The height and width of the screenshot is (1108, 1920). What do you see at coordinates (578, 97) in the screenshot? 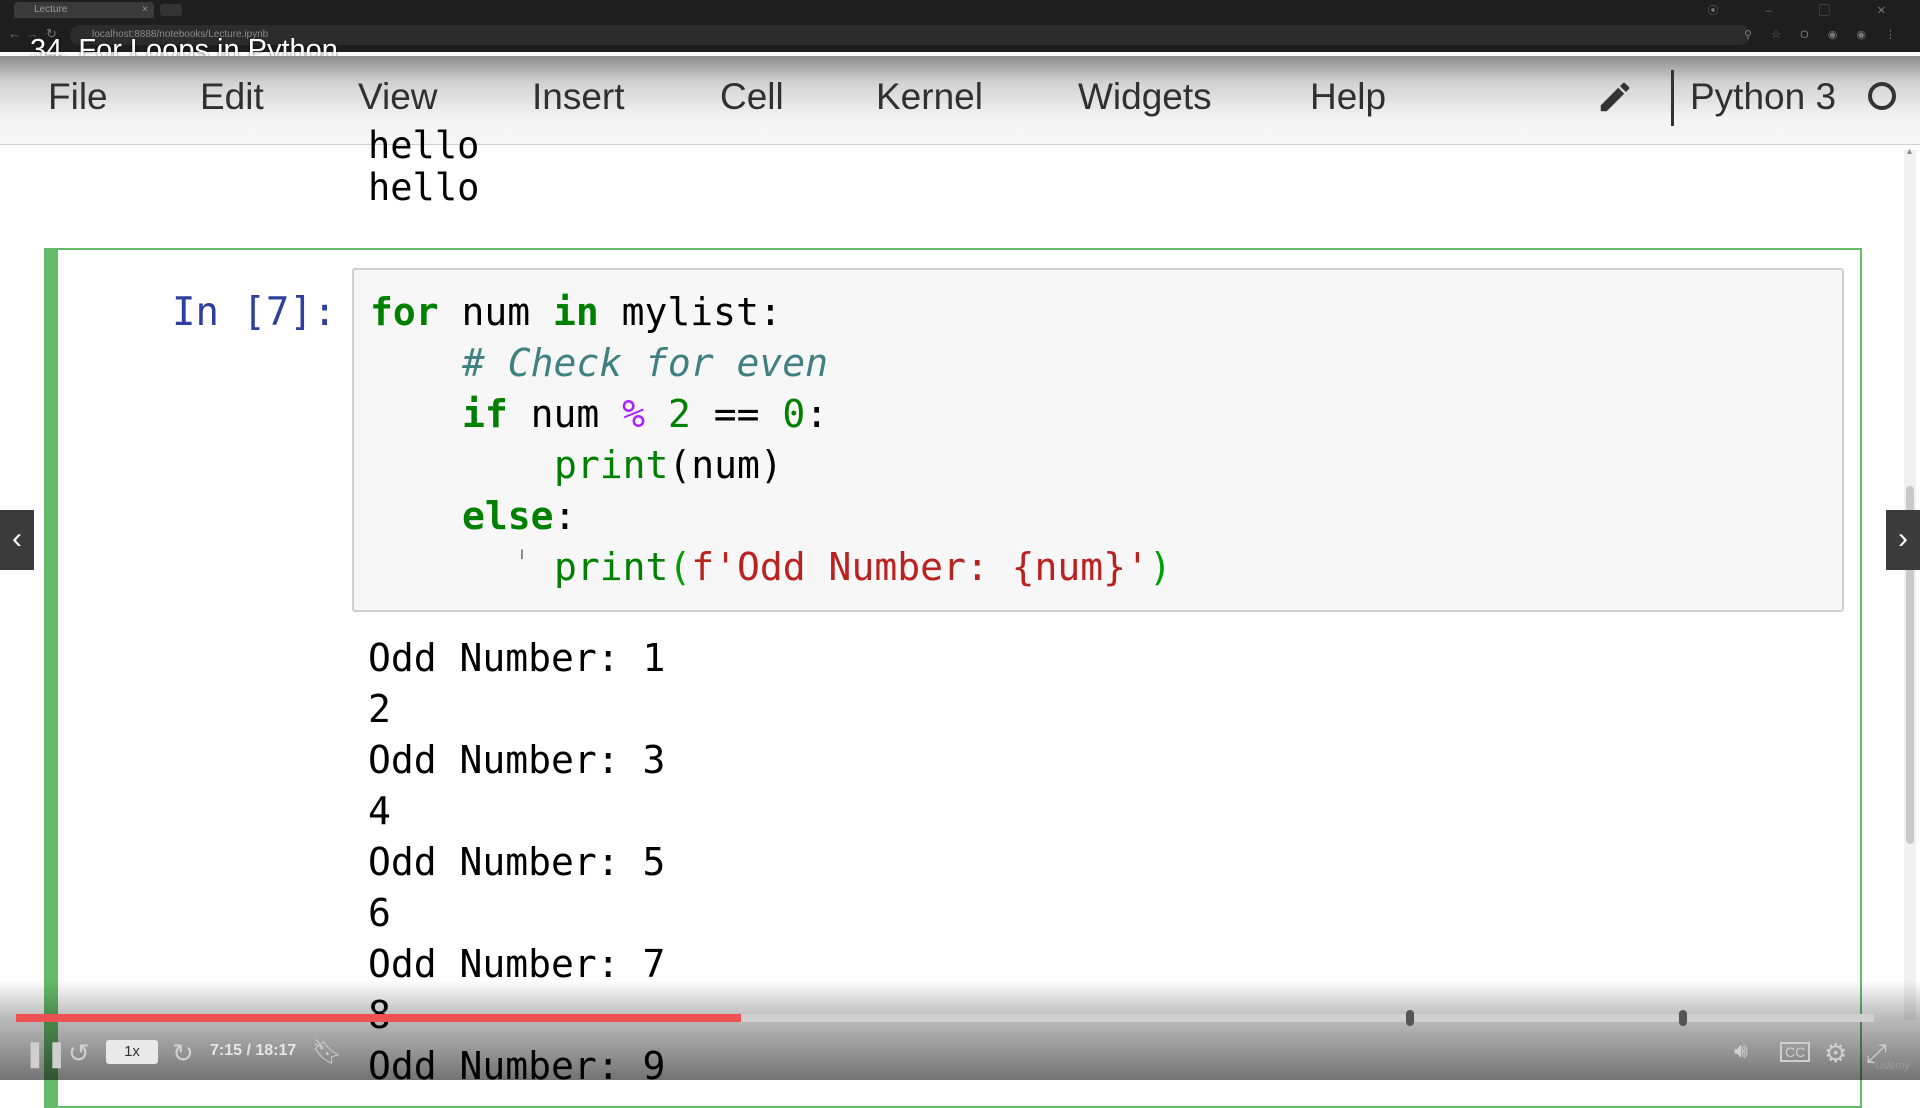
I see `menu-insert: Insert` at bounding box center [578, 97].